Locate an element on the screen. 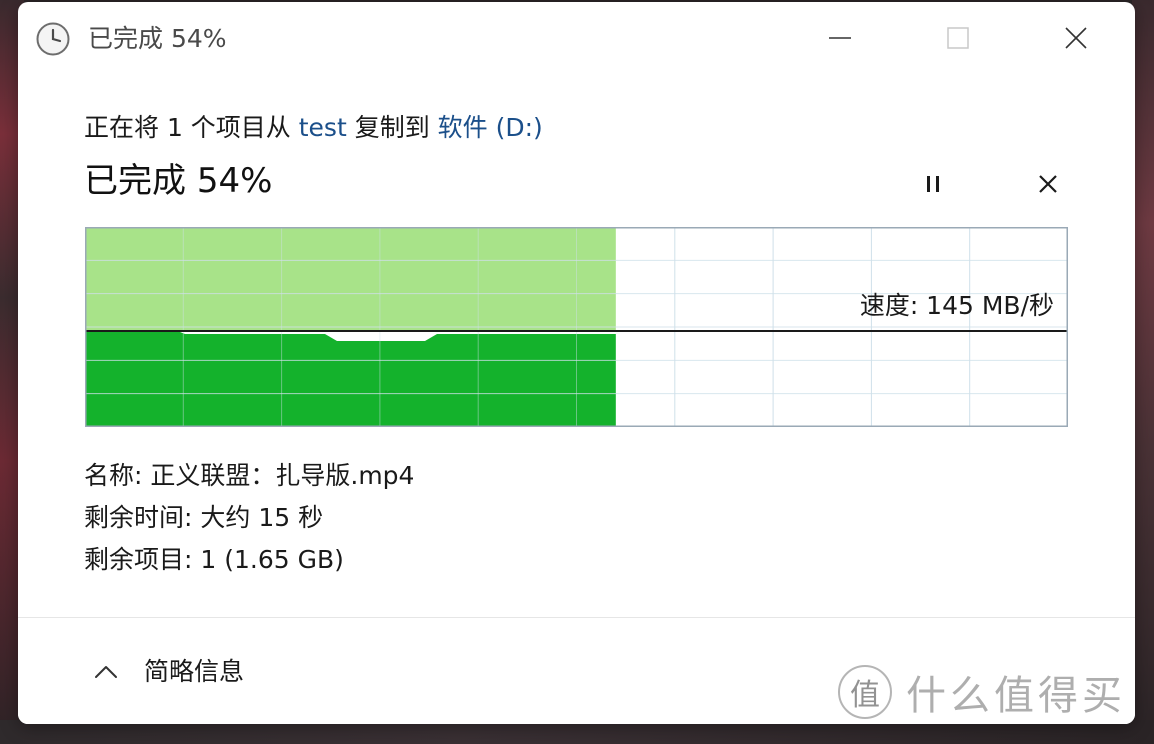 Image resolution: width=1154 pixels, height=744 pixels. pause-button is located at coordinates (933, 184).